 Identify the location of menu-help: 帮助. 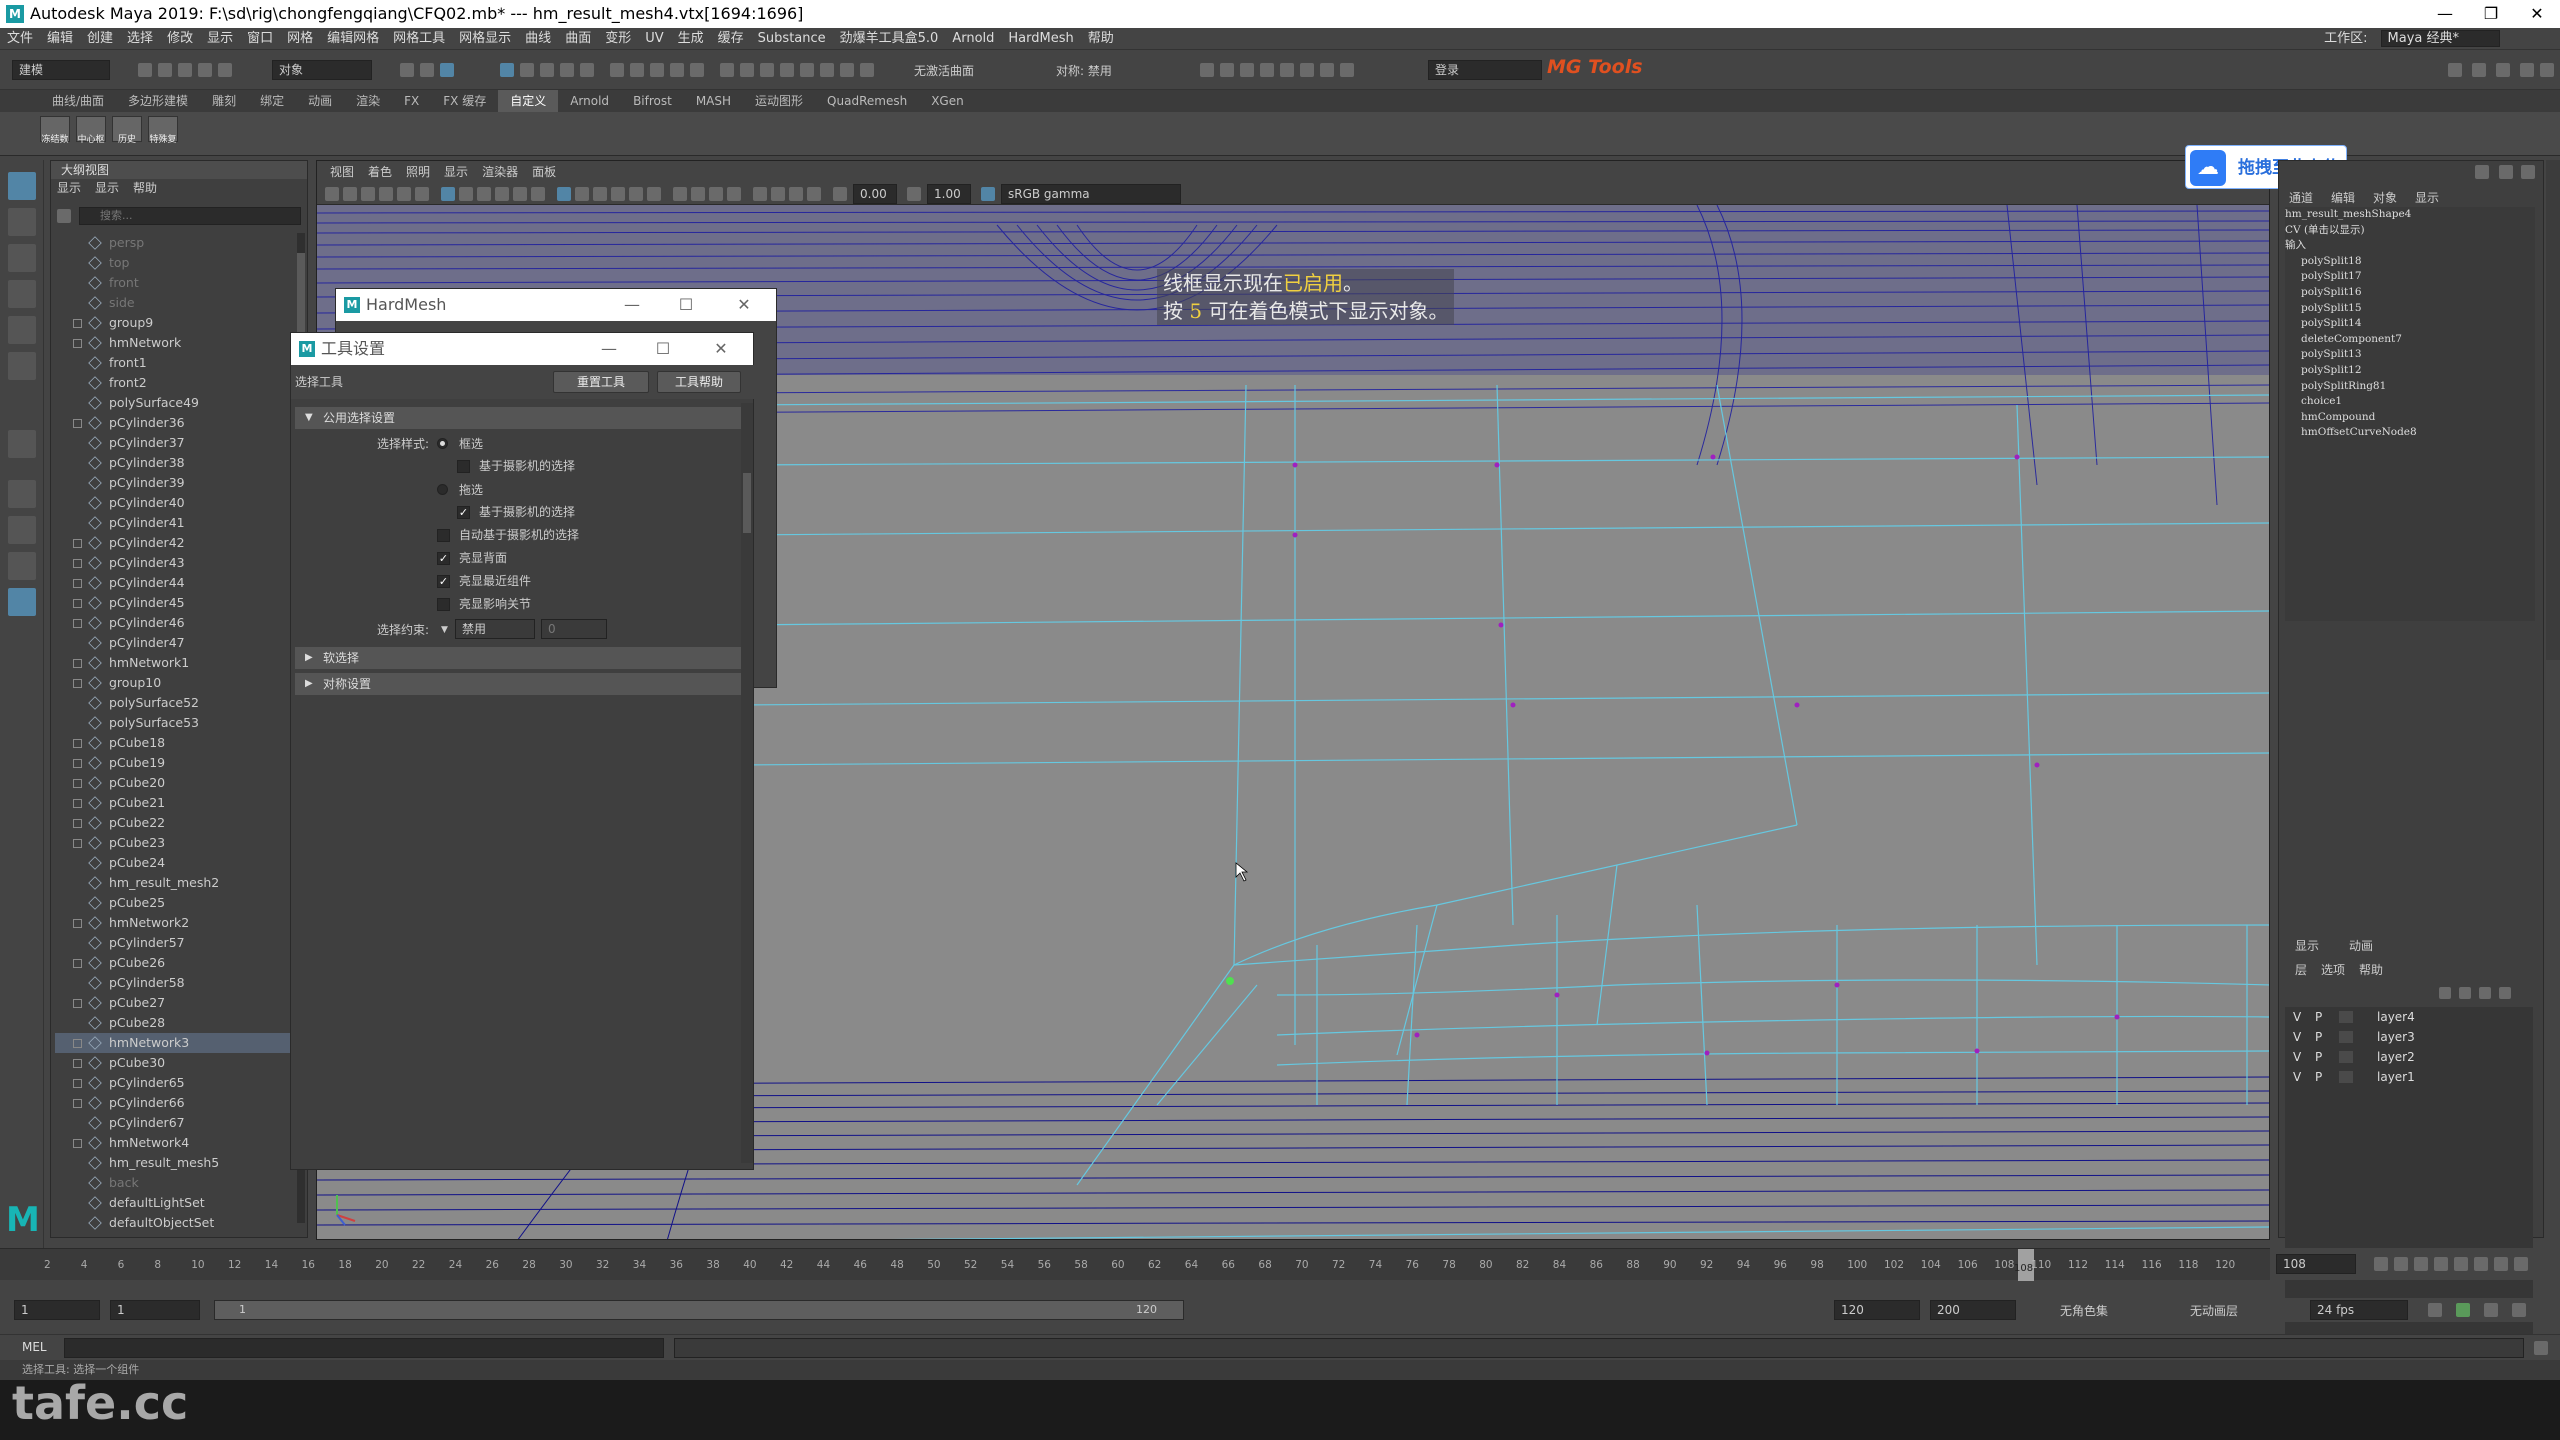
(1101, 38).